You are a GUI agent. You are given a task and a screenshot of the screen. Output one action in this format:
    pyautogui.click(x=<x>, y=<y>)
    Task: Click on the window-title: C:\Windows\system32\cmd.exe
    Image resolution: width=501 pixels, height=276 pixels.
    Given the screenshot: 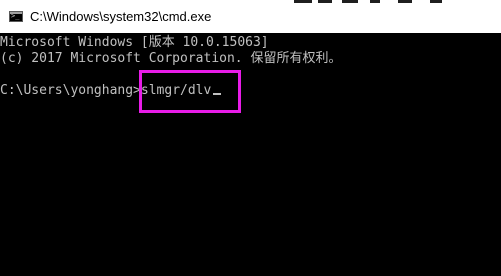 What is the action you would take?
    pyautogui.click(x=121, y=16)
    